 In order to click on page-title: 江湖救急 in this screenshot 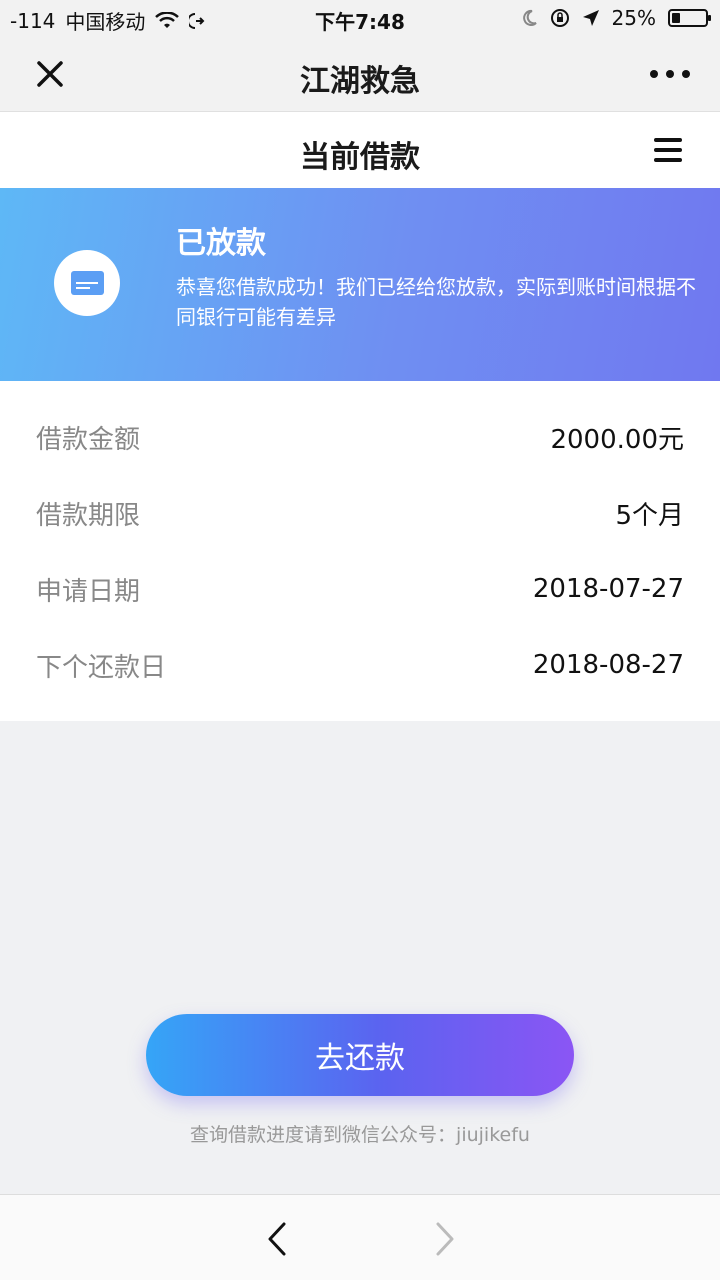, I will do `click(360, 81)`.